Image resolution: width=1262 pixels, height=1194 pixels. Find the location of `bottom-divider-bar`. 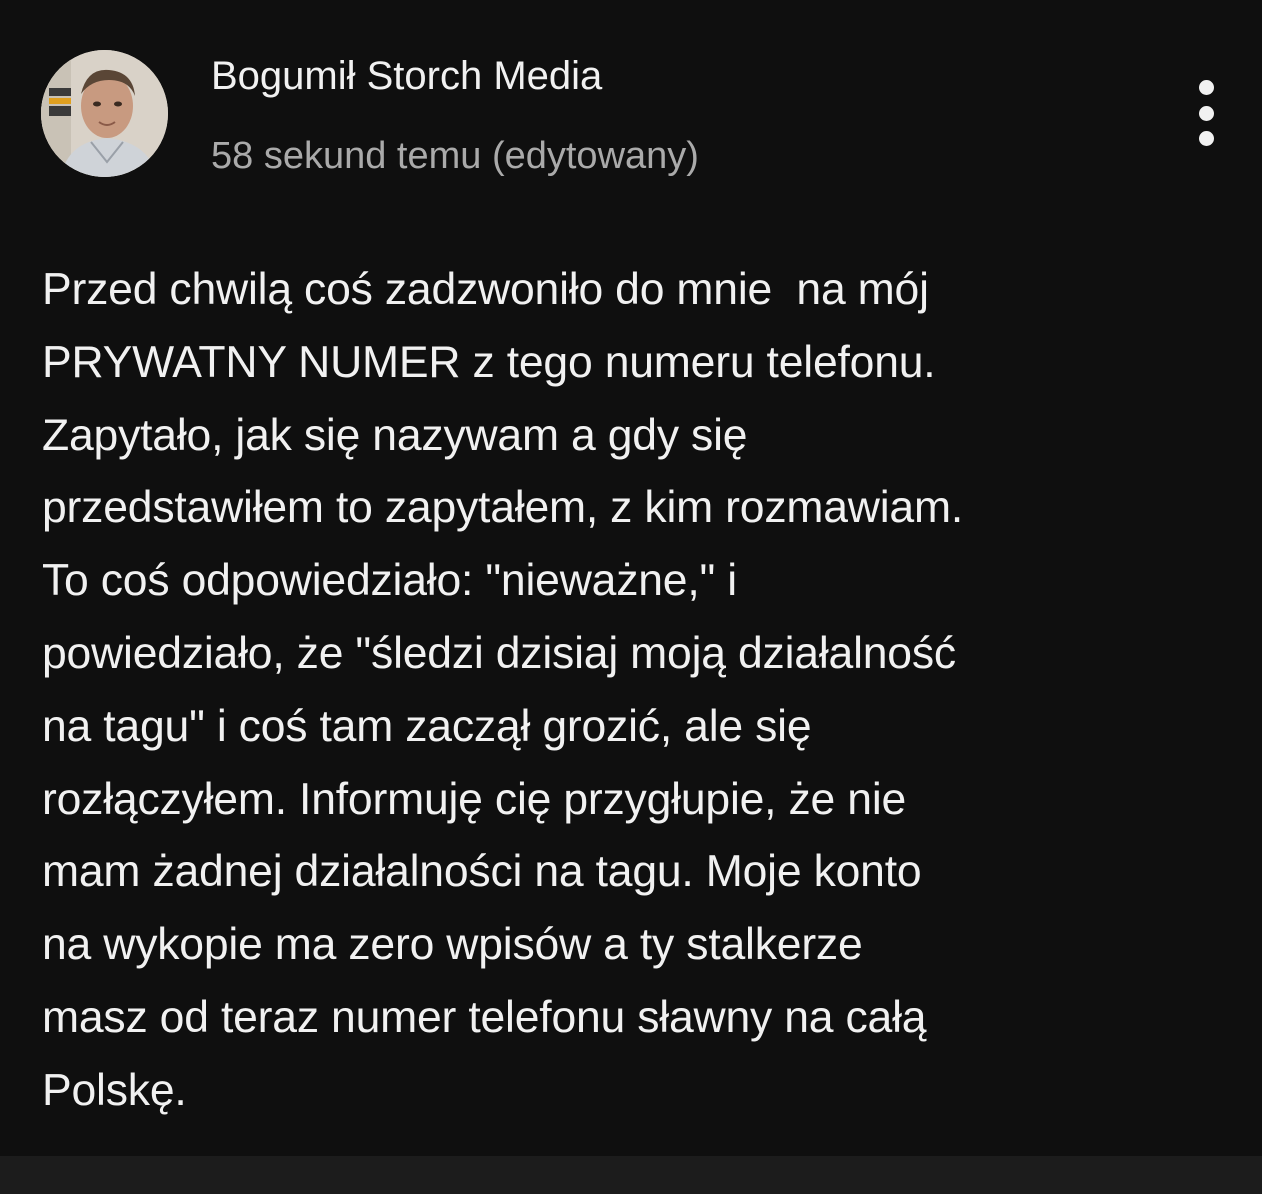

bottom-divider-bar is located at coordinates (631, 1175).